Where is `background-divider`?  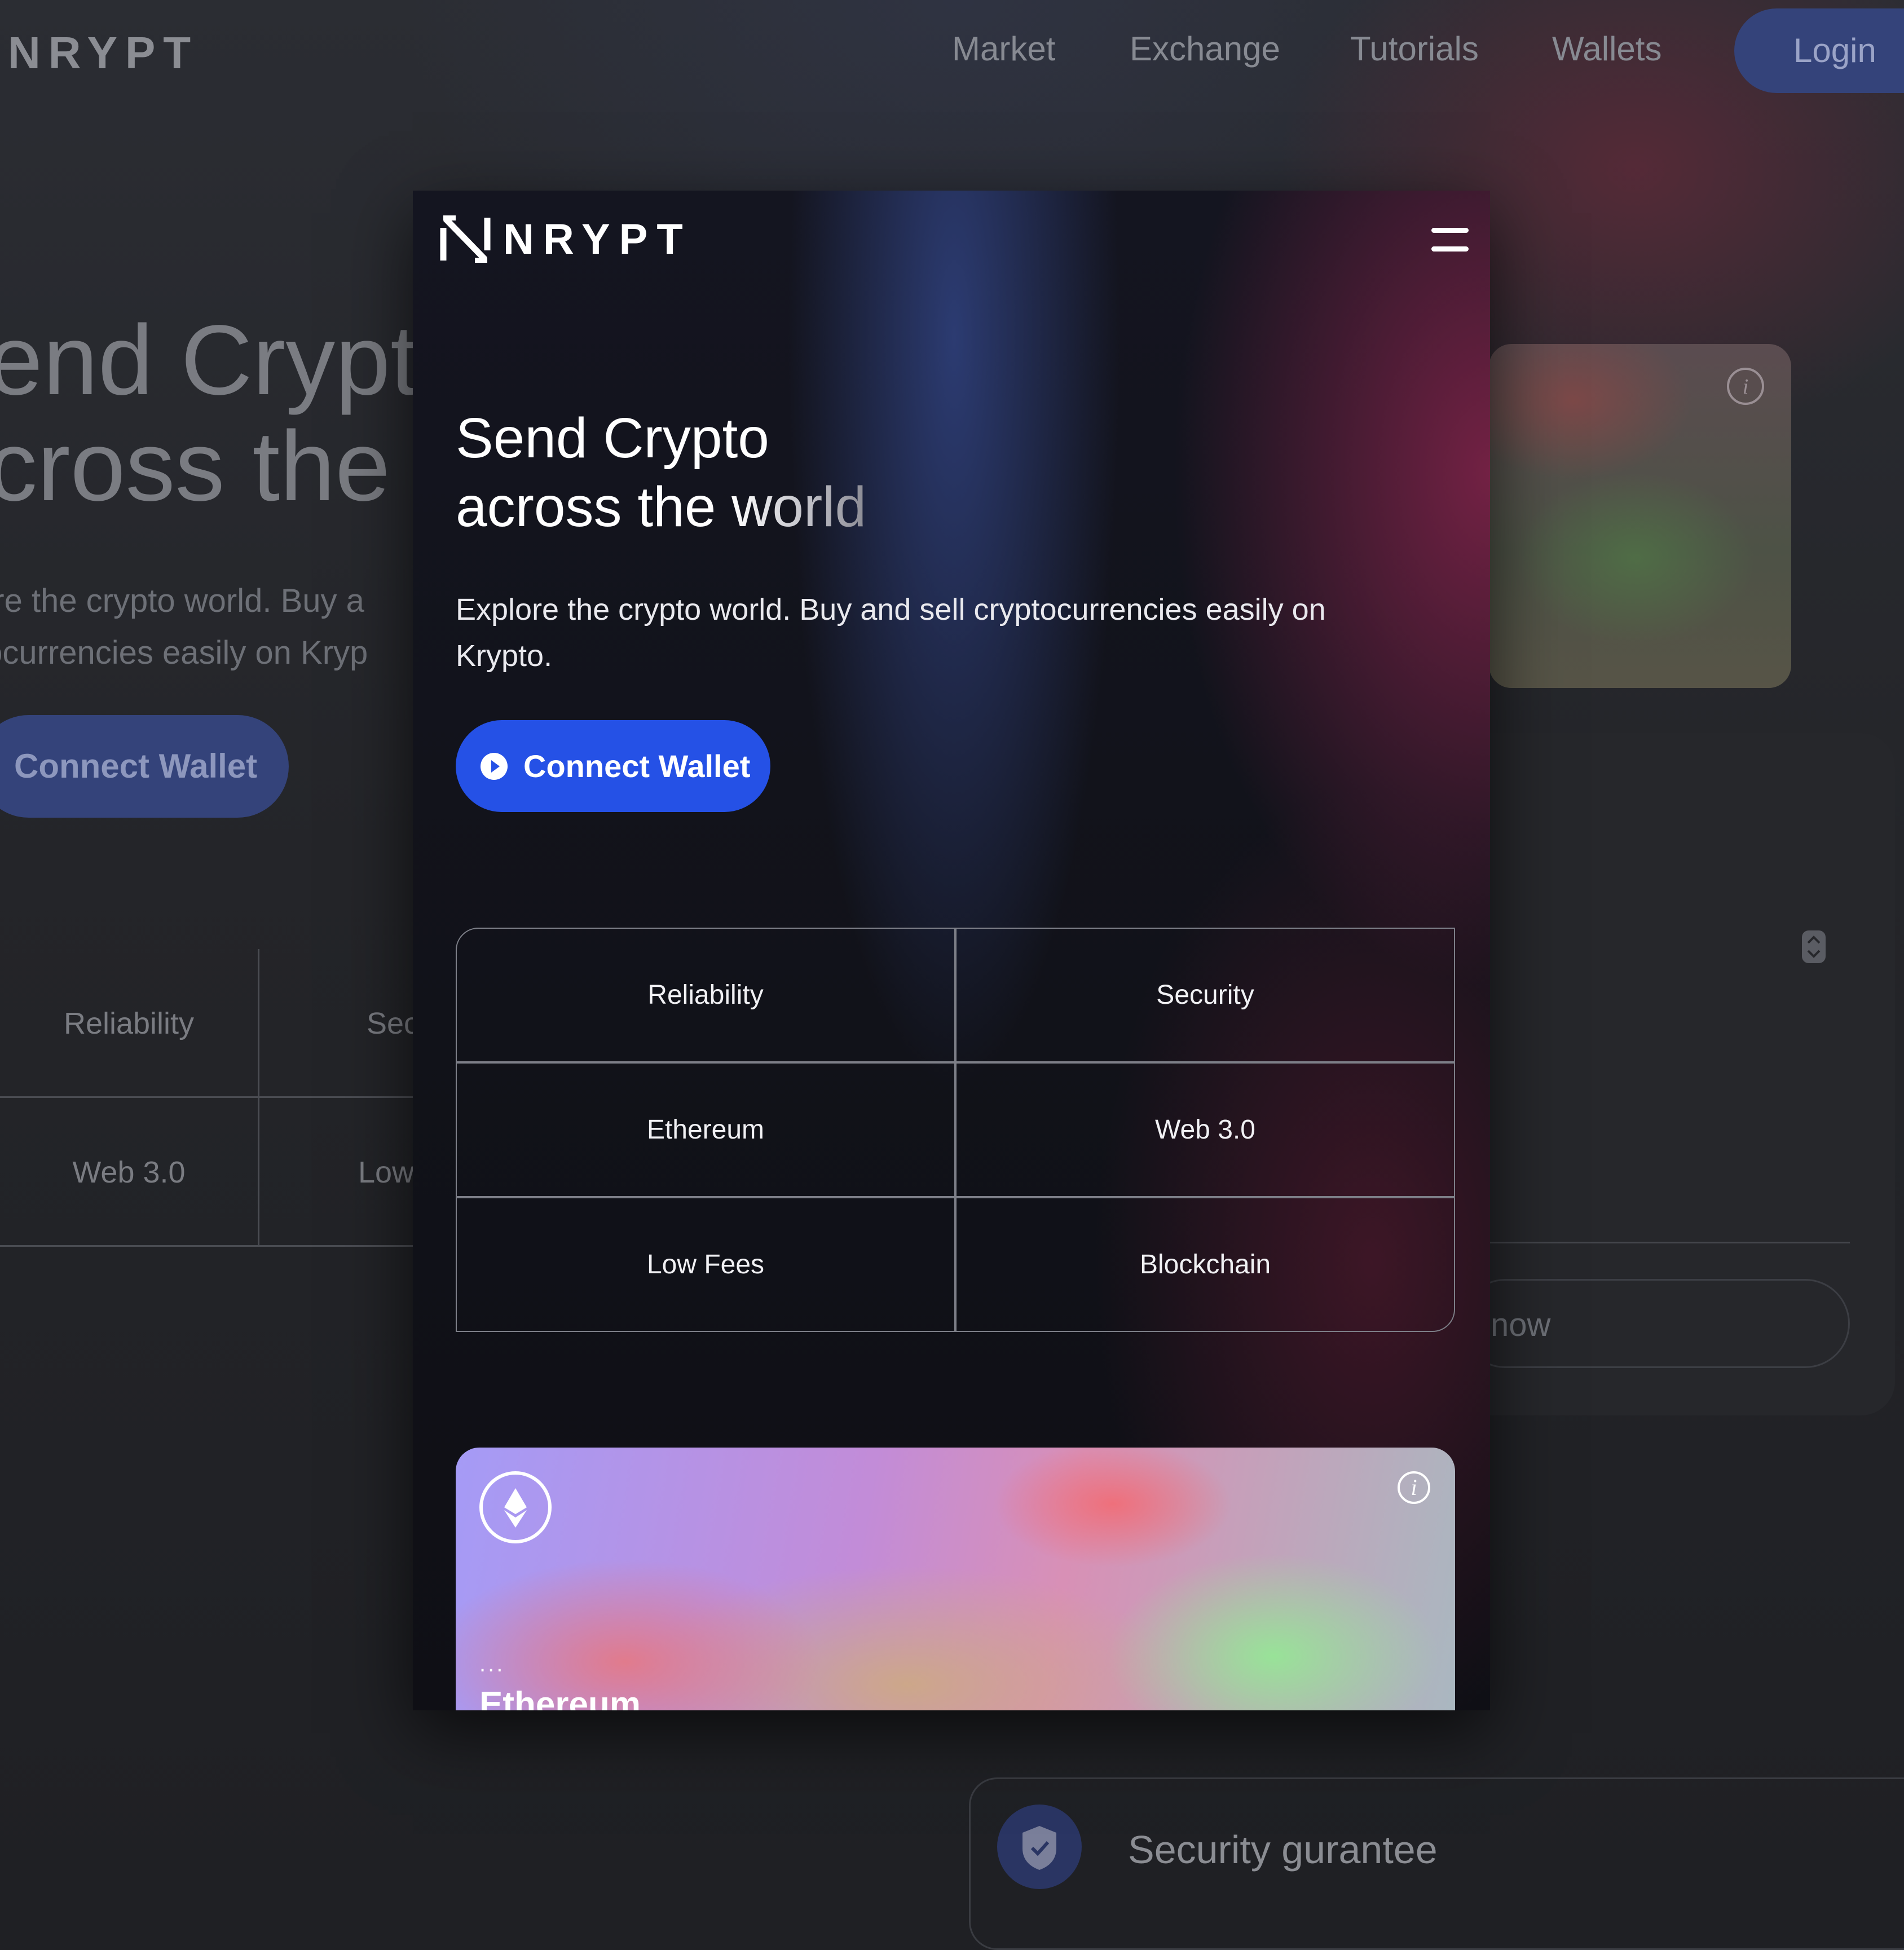 background-divider is located at coordinates (1664, 1243).